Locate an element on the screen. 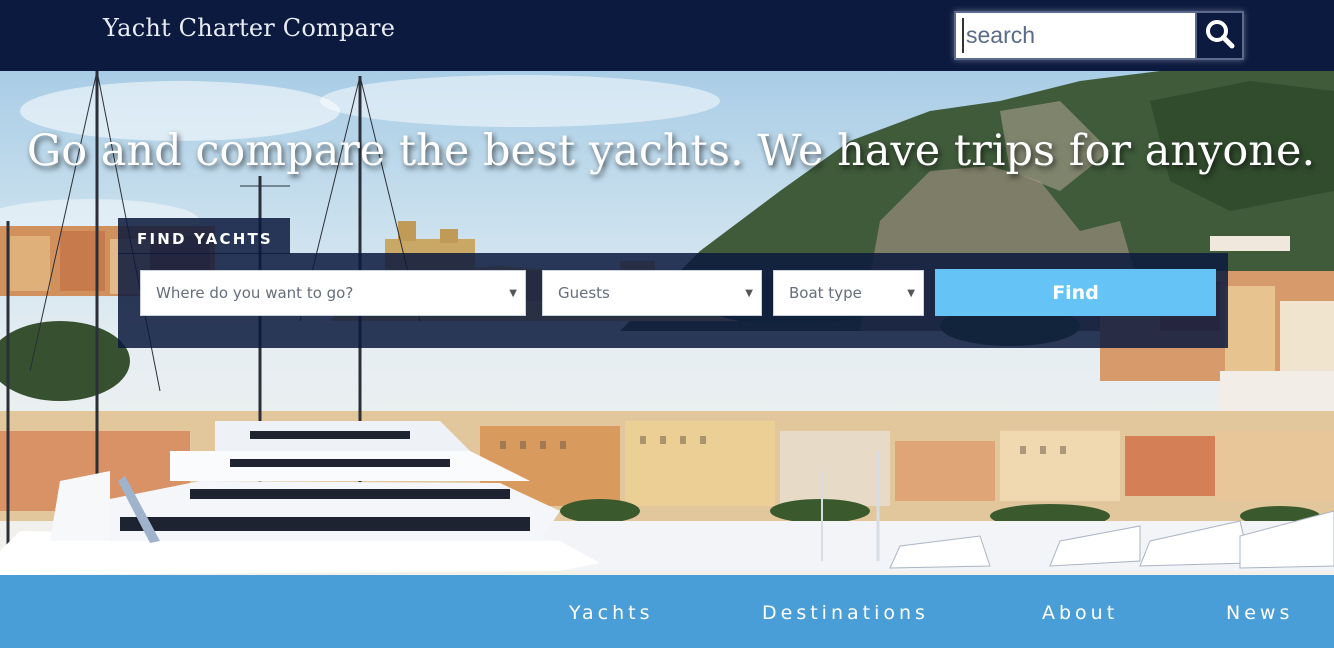 This screenshot has height=648, width=1334. nav-item-destinations: Destinations is located at coordinates (845, 613).